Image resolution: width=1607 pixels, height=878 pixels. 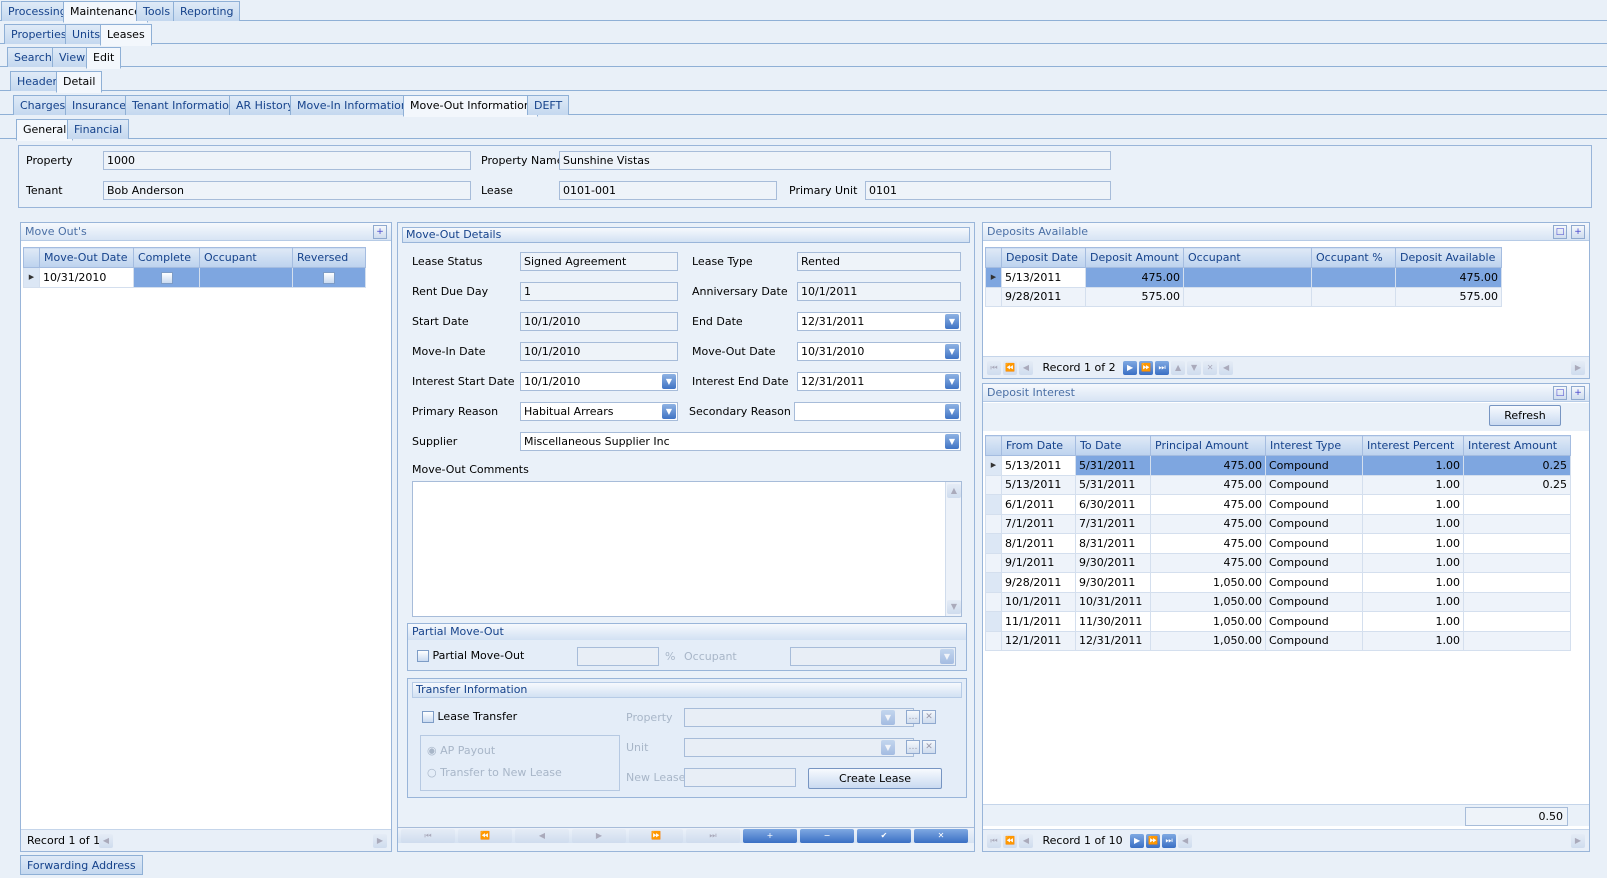 What do you see at coordinates (126, 35) in the screenshot?
I see `tab-leases: Leases` at bounding box center [126, 35].